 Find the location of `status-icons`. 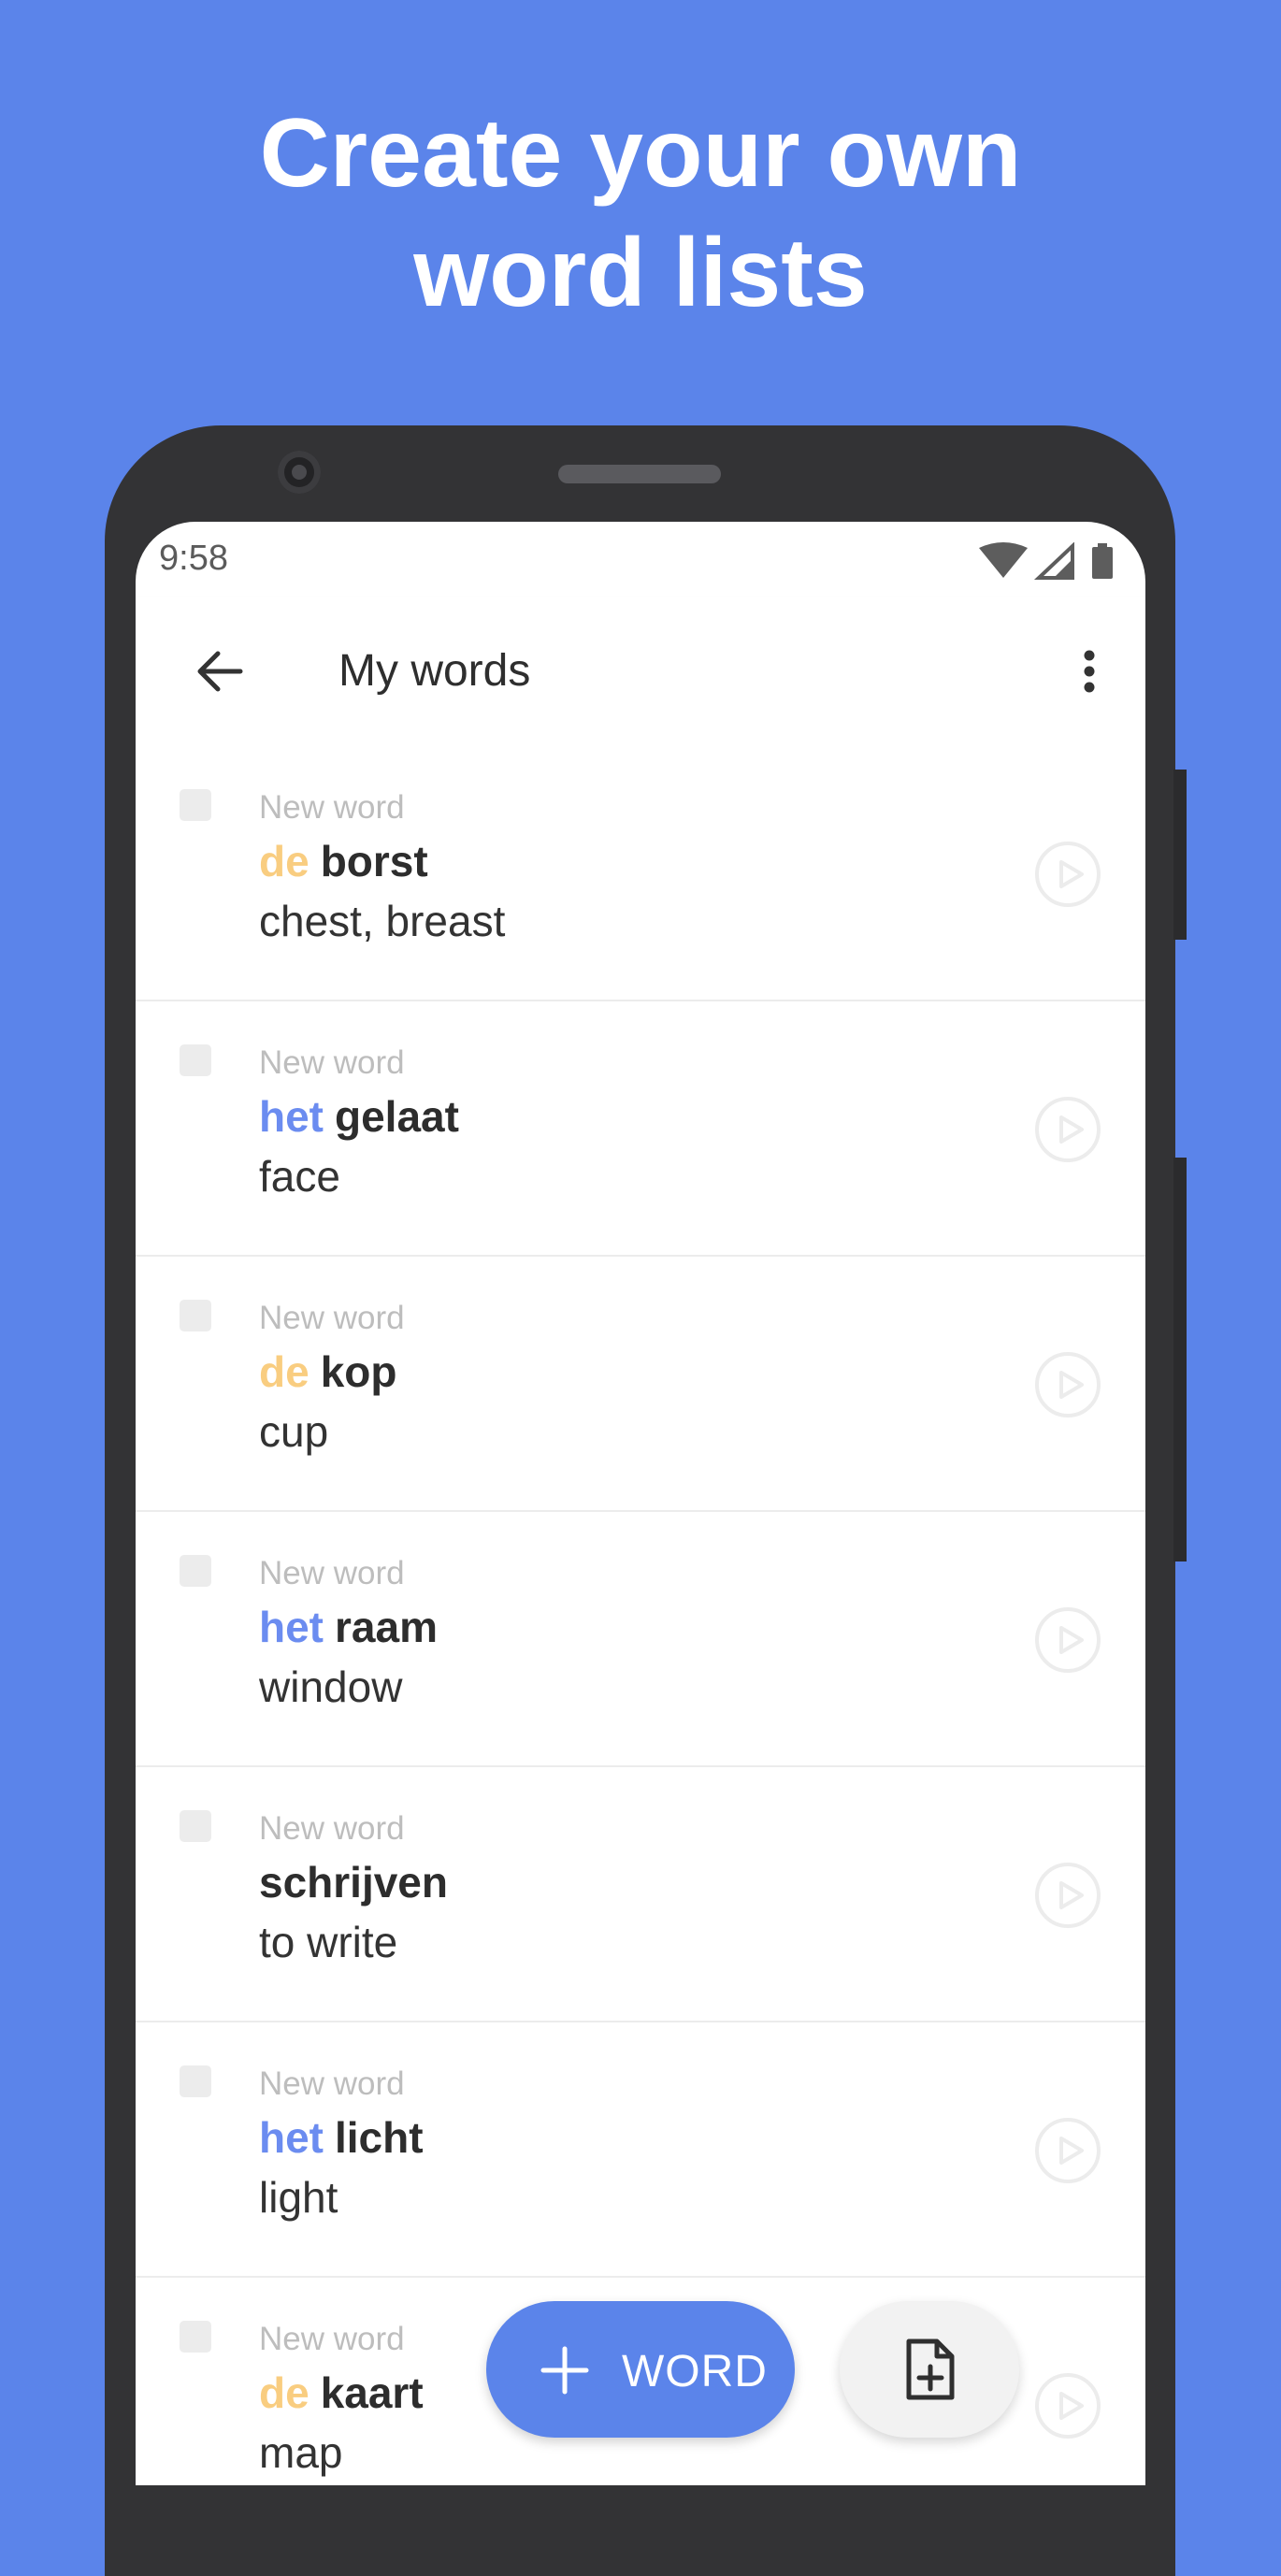

status-icons is located at coordinates (1046, 561).